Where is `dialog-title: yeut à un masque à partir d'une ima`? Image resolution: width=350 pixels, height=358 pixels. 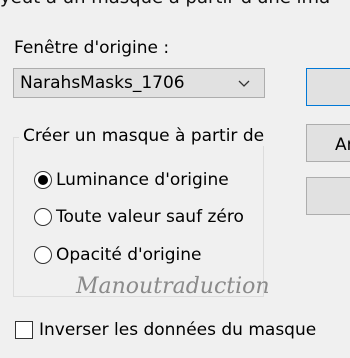 dialog-title: yeut à un masque à partir d'une ima is located at coordinates (165, 4).